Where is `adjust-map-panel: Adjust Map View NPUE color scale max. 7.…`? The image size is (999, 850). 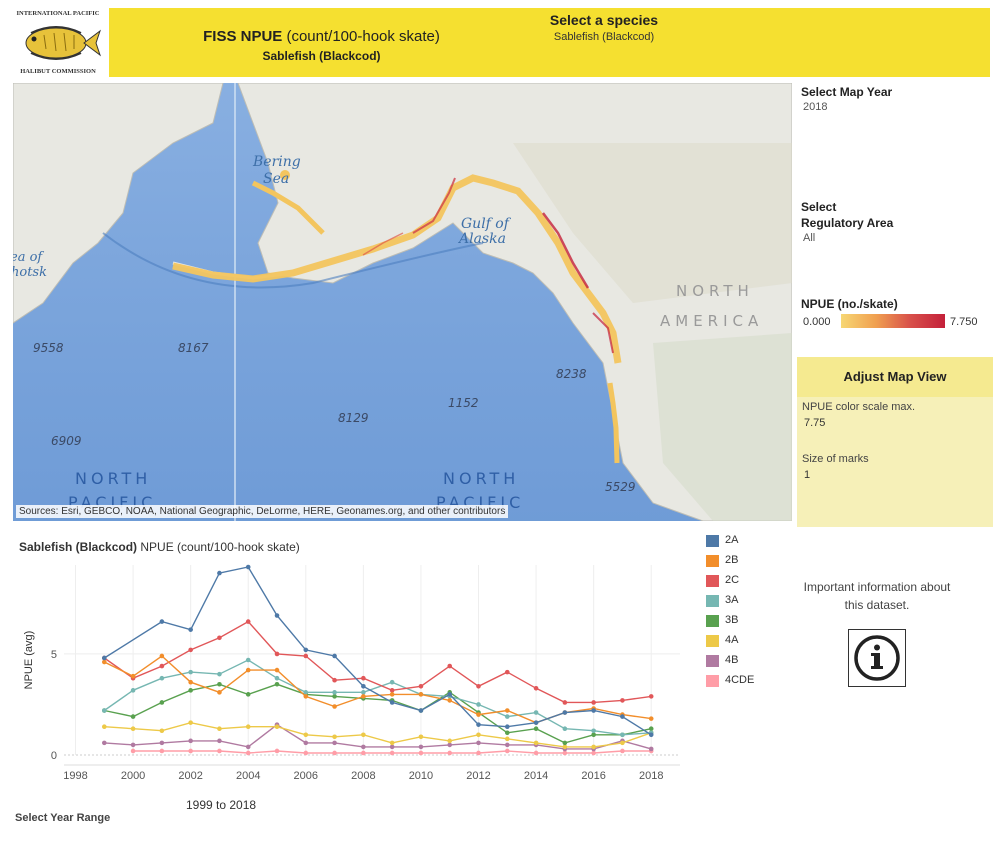
adjust-map-panel: Adjust Map View NPUE color scale max. 7.… is located at coordinates (895, 442).